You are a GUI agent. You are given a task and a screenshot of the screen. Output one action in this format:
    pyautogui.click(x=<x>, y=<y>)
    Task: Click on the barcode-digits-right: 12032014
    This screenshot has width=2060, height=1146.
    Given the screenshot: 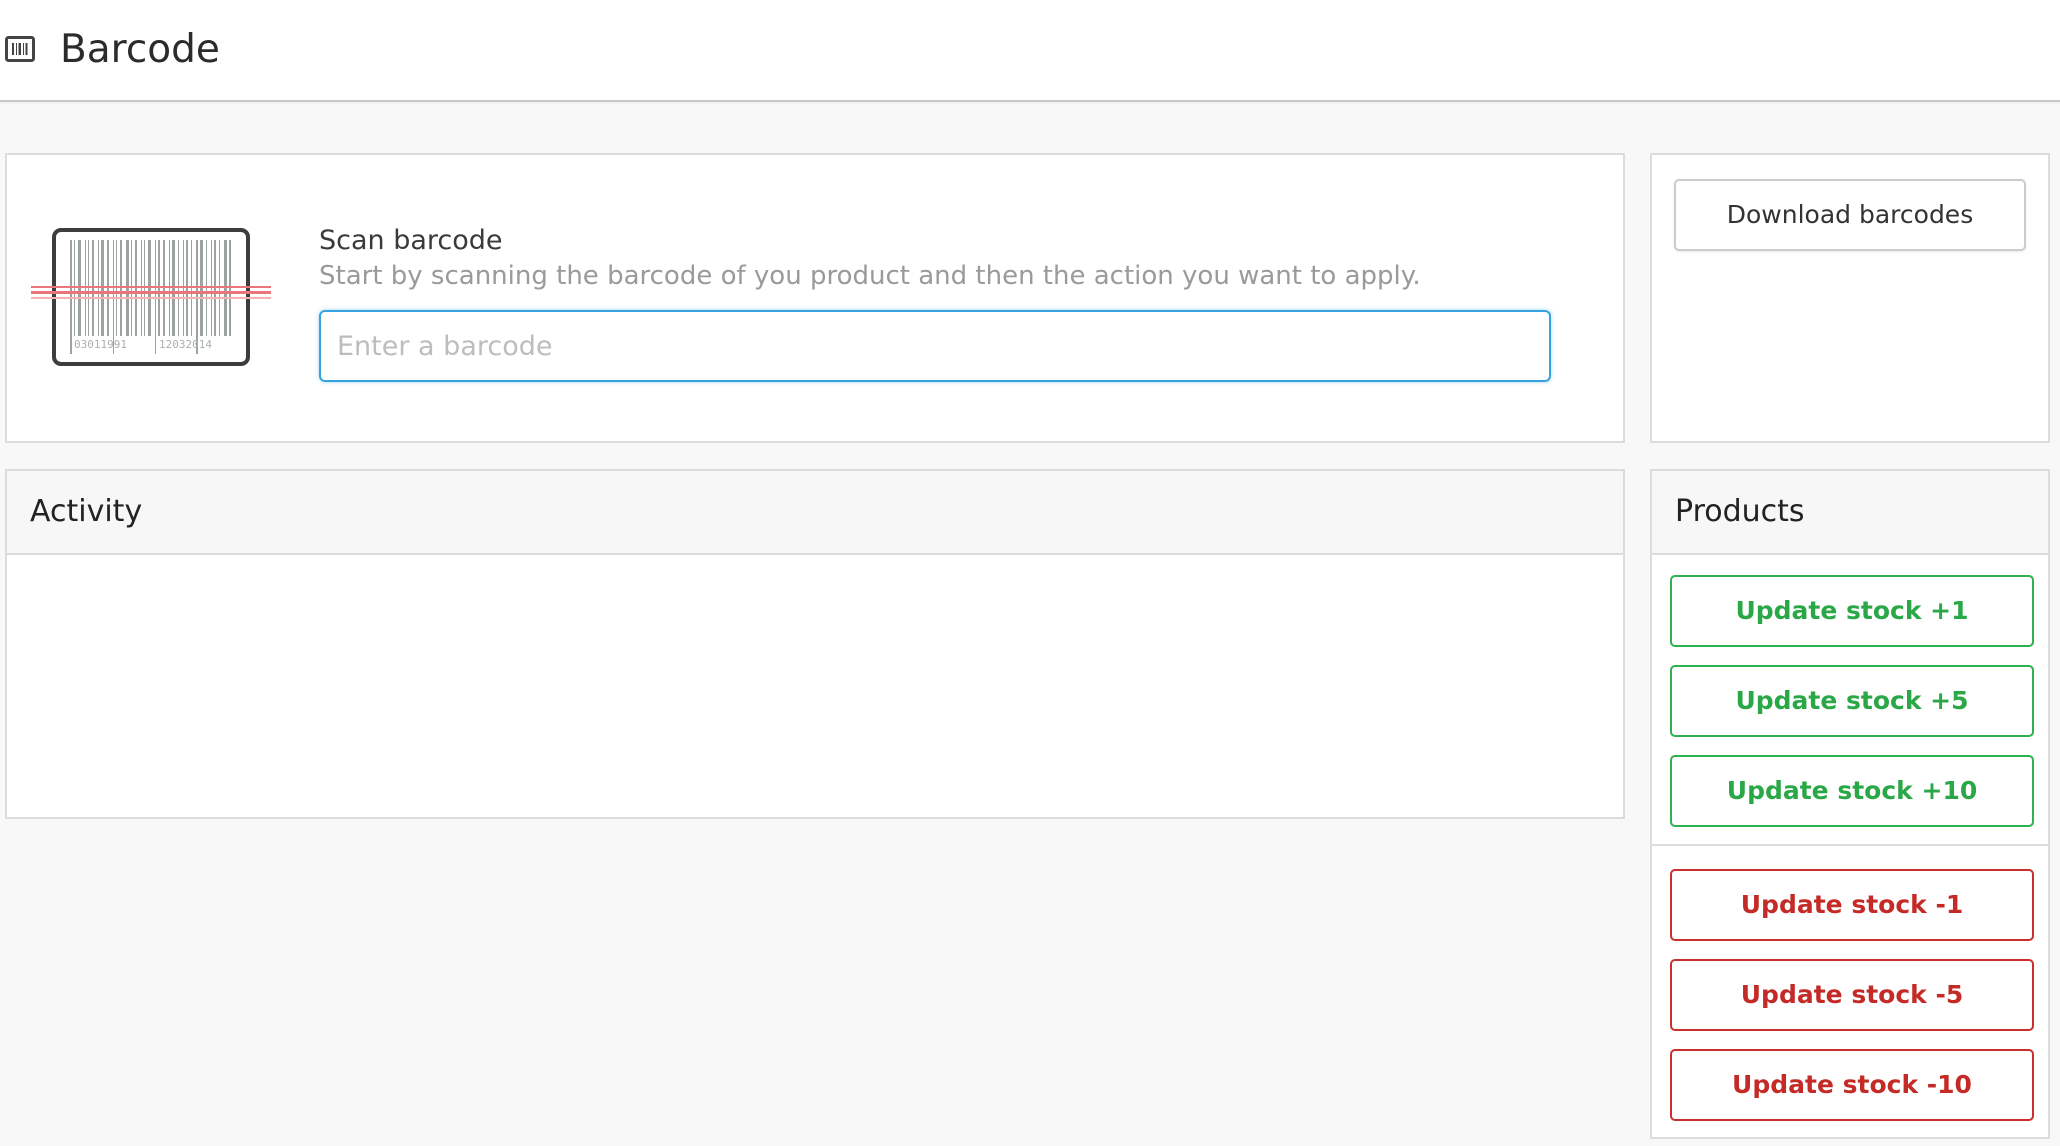 What is the action you would take?
    pyautogui.click(x=185, y=344)
    